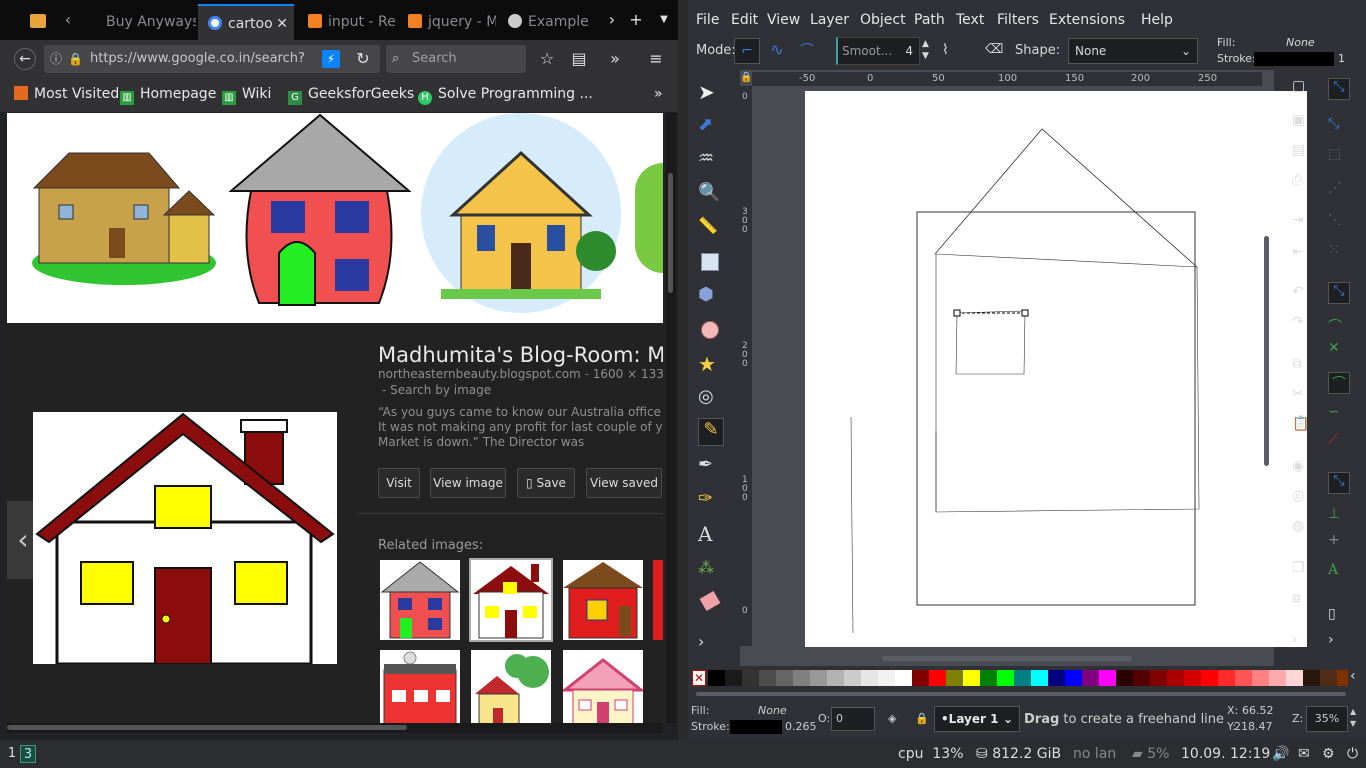  What do you see at coordinates (925, 50) in the screenshot?
I see `smoothing-spinner-icon: ▲ ▼` at bounding box center [925, 50].